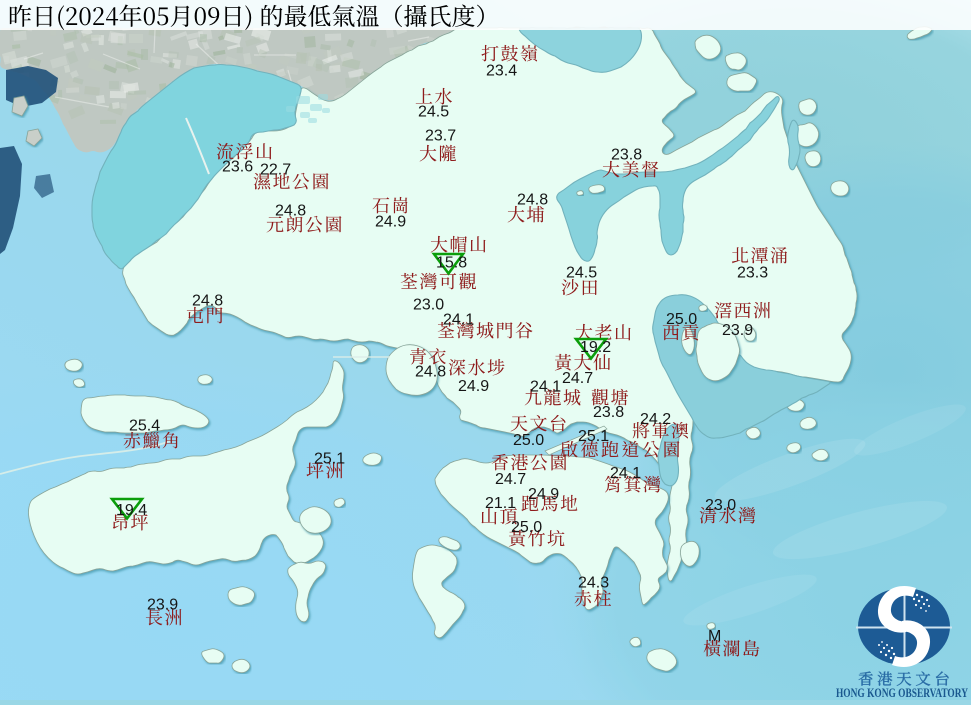 This screenshot has width=971, height=705. What do you see at coordinates (440, 136) in the screenshot?
I see `svg-text: 23.7` at bounding box center [440, 136].